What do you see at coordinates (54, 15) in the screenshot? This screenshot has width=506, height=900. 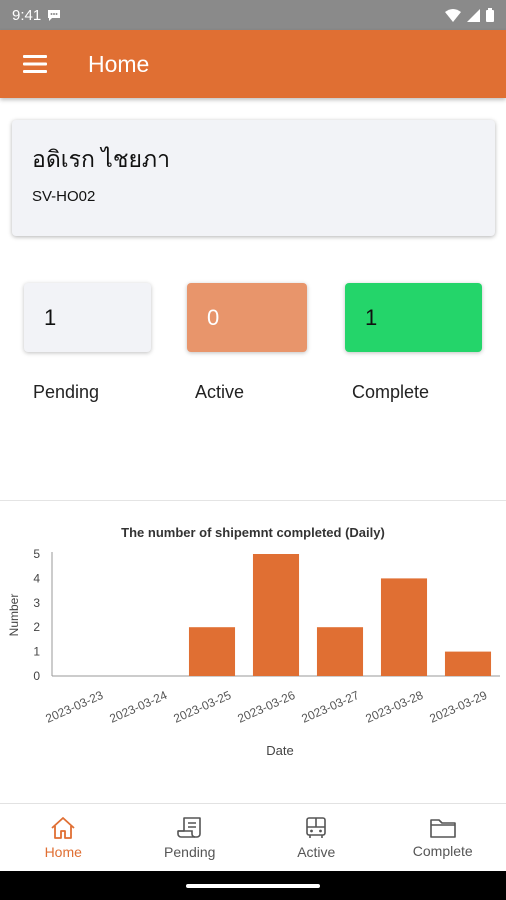 I see `message-icon` at bounding box center [54, 15].